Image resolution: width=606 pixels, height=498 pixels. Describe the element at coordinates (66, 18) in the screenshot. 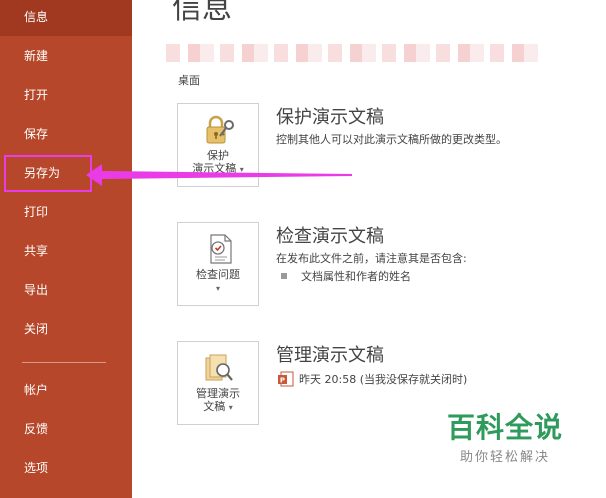

I see `nav-info: 信息` at that location.